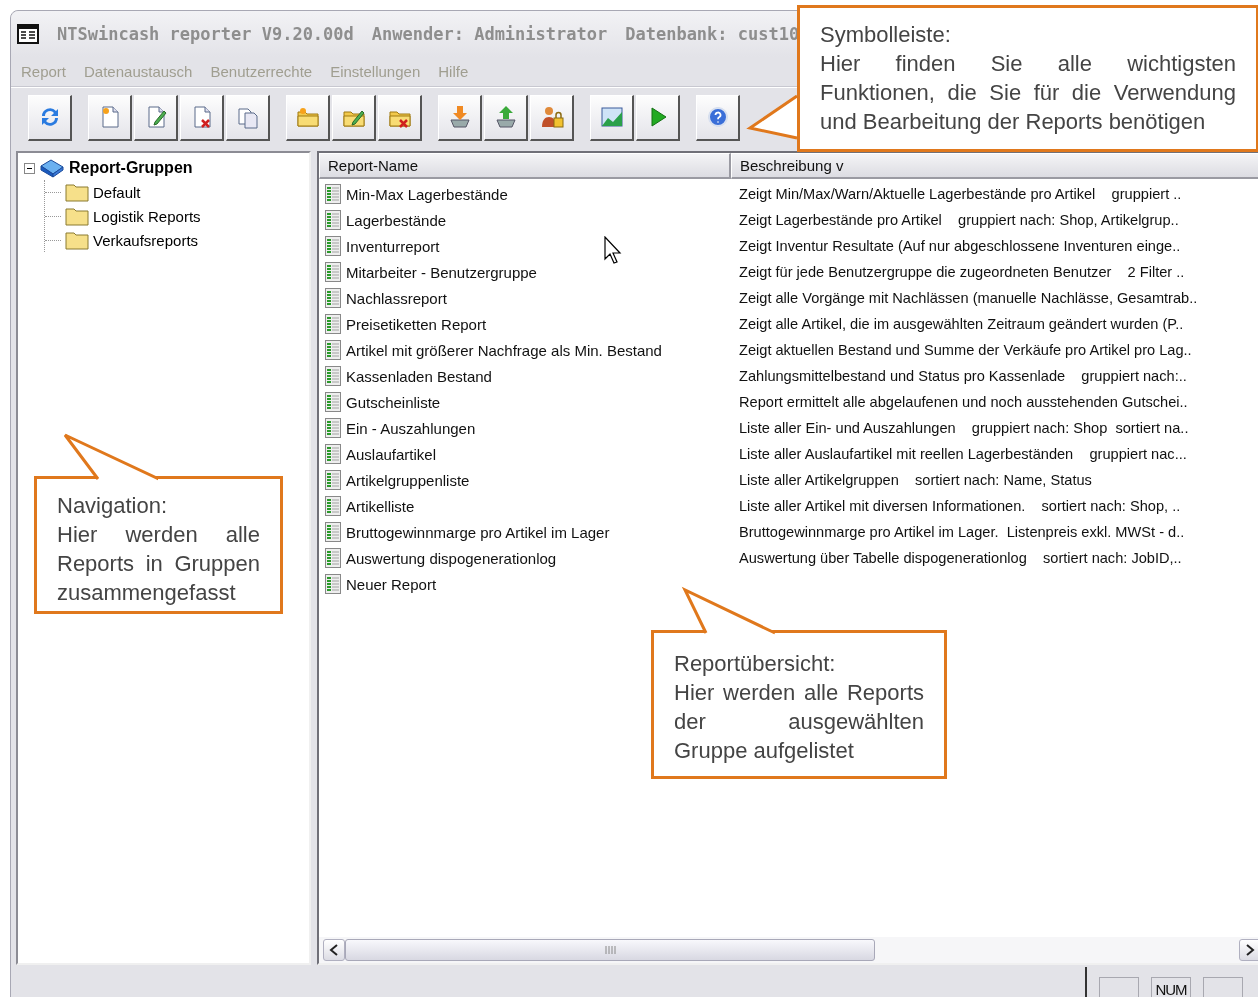 The image size is (1258, 997). I want to click on grip-icon, so click(610, 950).